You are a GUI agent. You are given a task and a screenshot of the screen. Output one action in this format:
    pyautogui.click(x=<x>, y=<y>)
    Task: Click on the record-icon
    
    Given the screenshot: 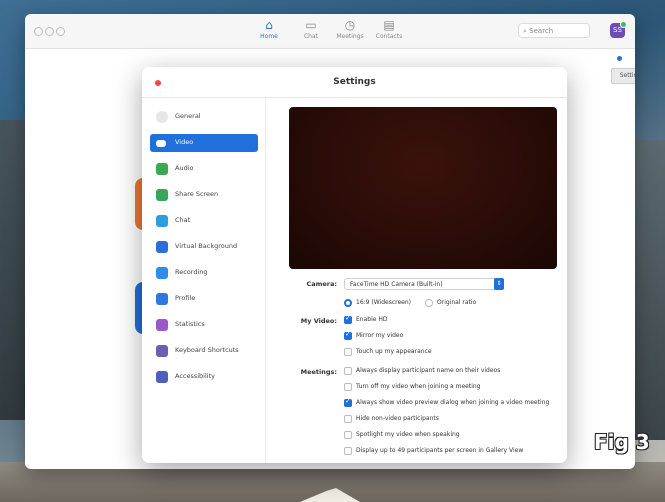 What is the action you would take?
    pyautogui.click(x=162, y=273)
    